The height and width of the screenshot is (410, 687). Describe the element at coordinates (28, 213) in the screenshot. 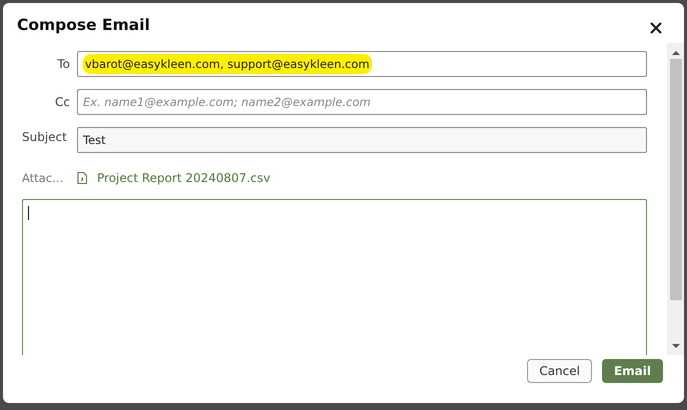

I see `text-cursor` at that location.